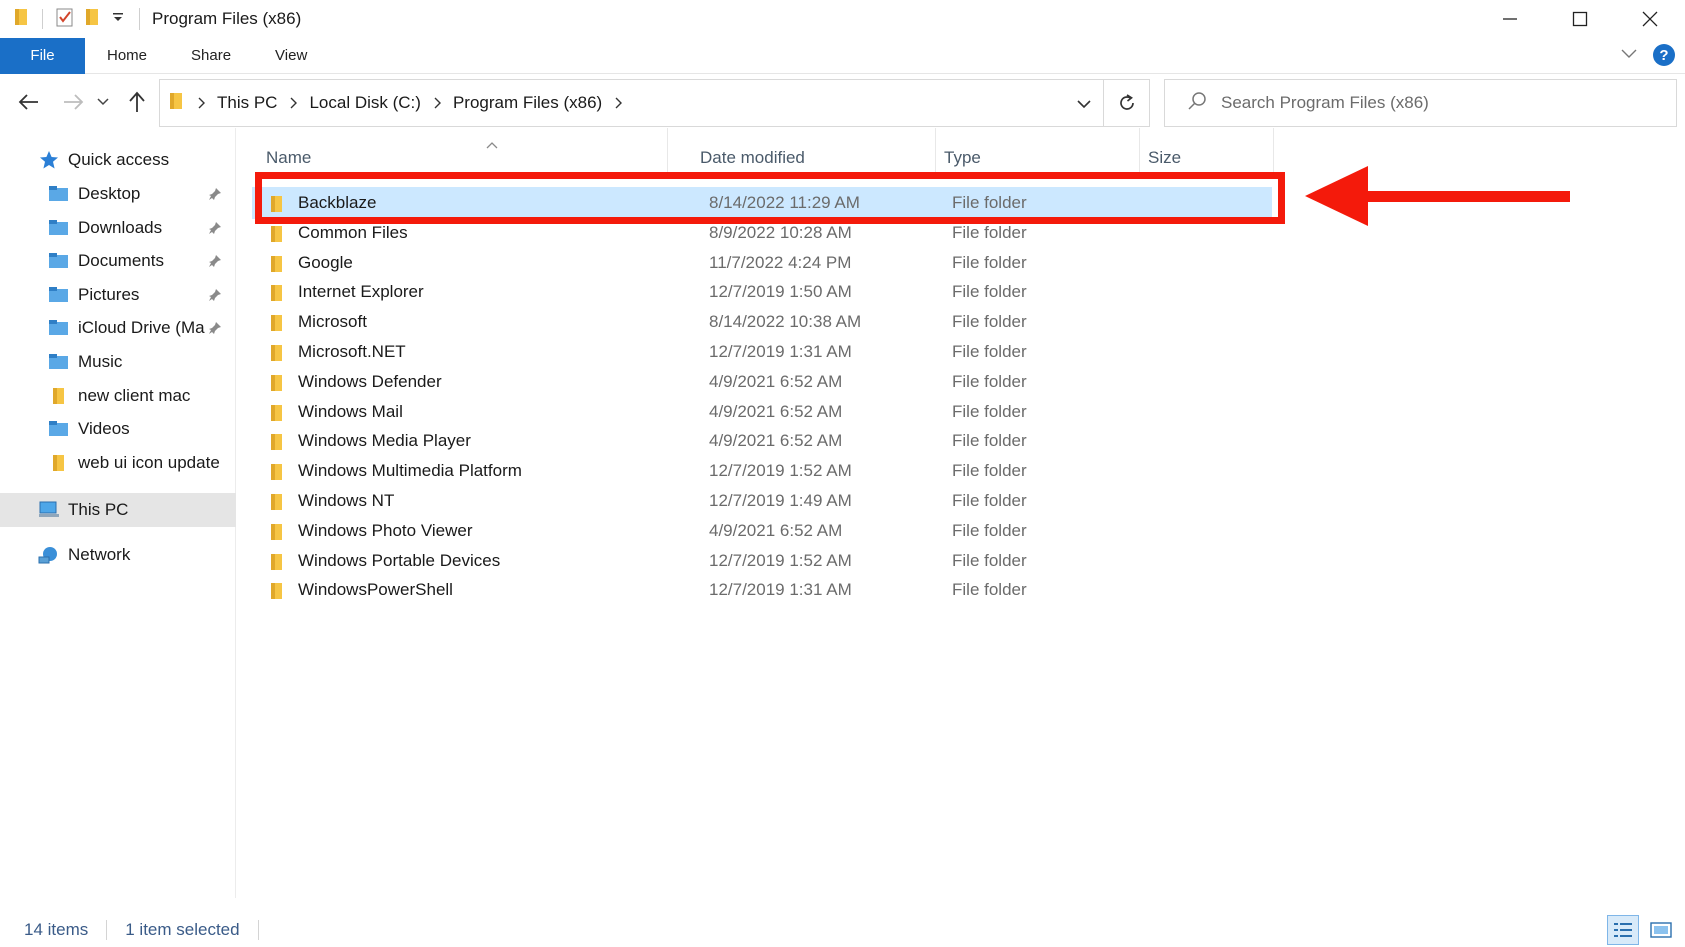 This screenshot has height=947, width=1685. I want to click on column-header-type: Type, so click(1038, 151).